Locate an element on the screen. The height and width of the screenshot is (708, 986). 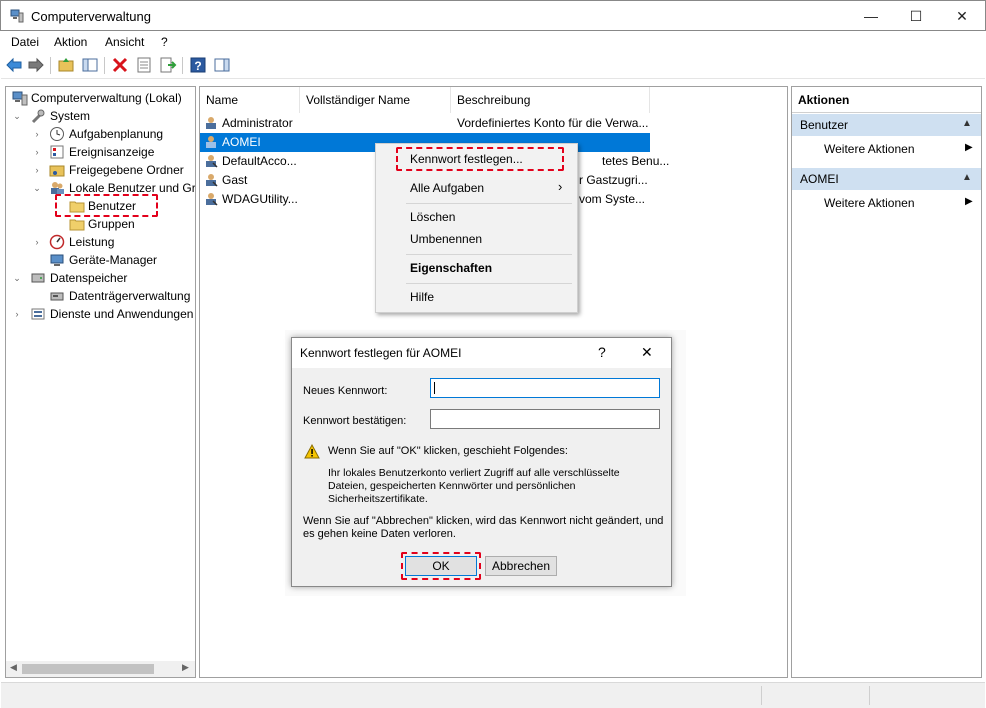
info-text-line3: Sicherheitszertifikate. is located at coordinates (378, 499).